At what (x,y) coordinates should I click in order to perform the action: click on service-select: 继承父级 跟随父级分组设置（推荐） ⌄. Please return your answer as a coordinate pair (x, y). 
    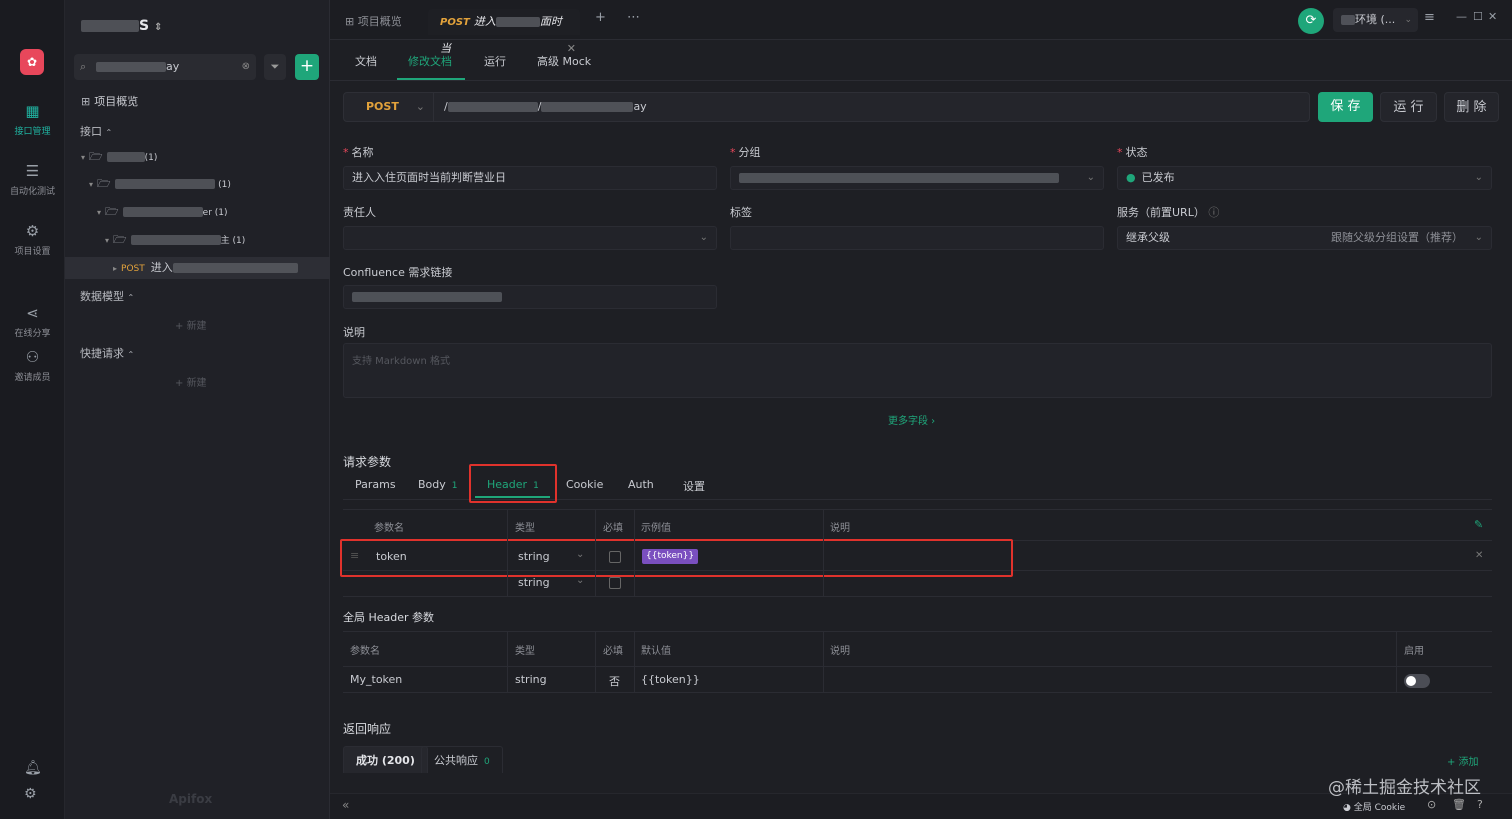
    Looking at the image, I should click on (1304, 238).